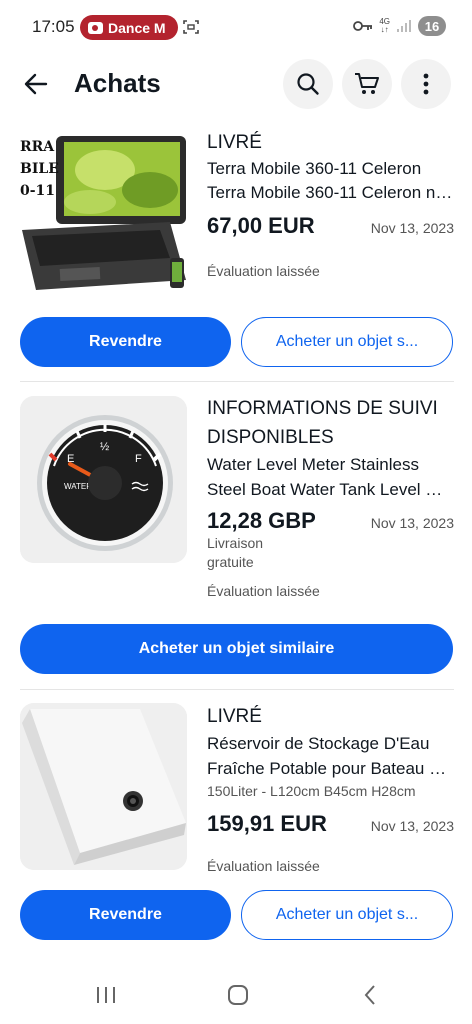  I want to click on status-bar: 17:05 Dance M 4G ↓↑ 16, so click(236, 28).